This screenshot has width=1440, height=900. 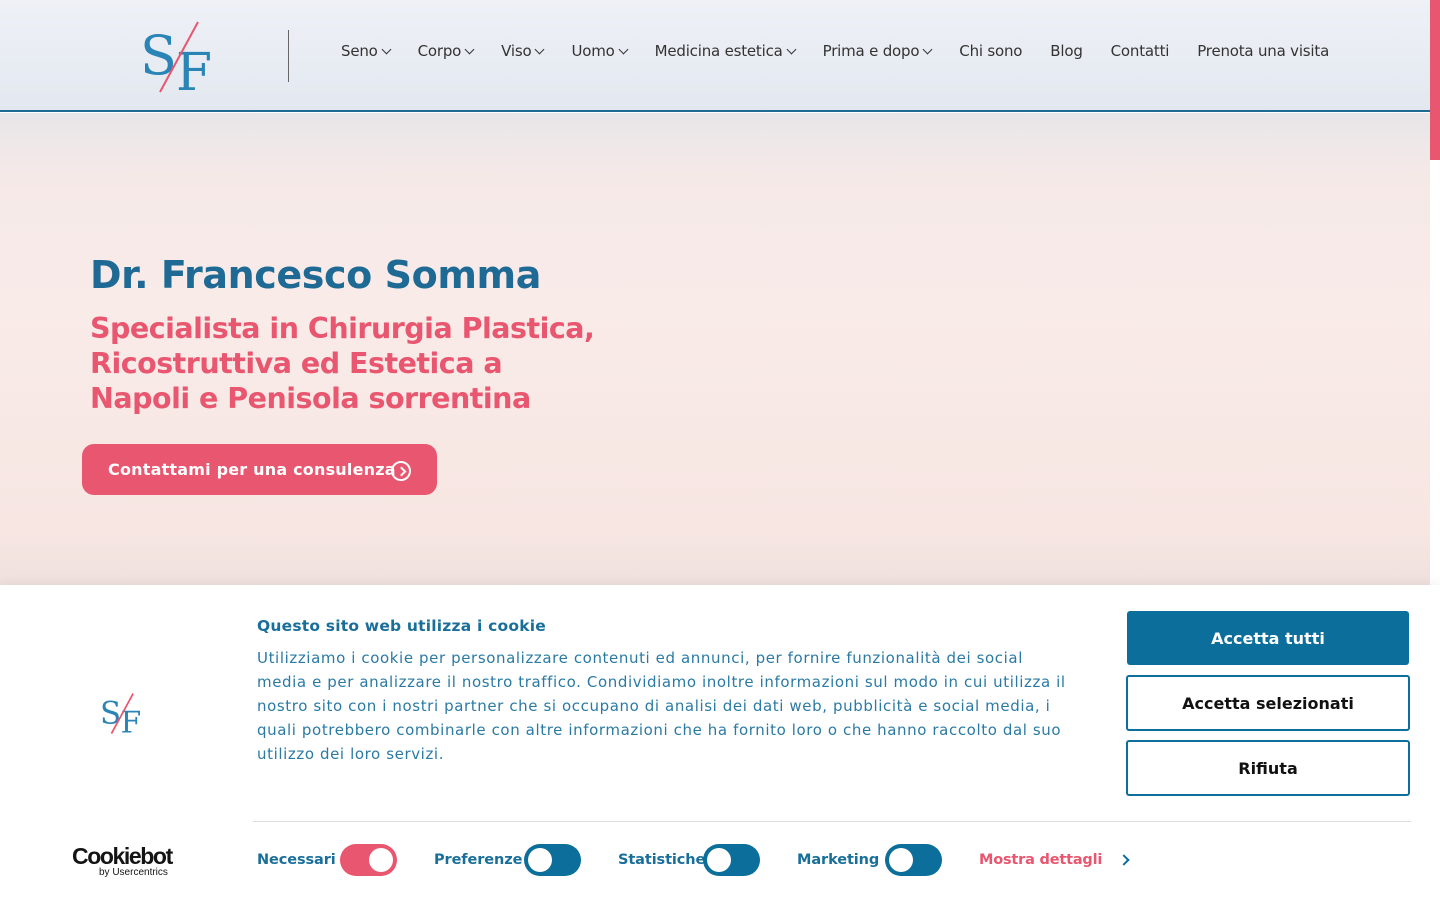 I want to click on site-logo: S F, so click(x=182, y=56).